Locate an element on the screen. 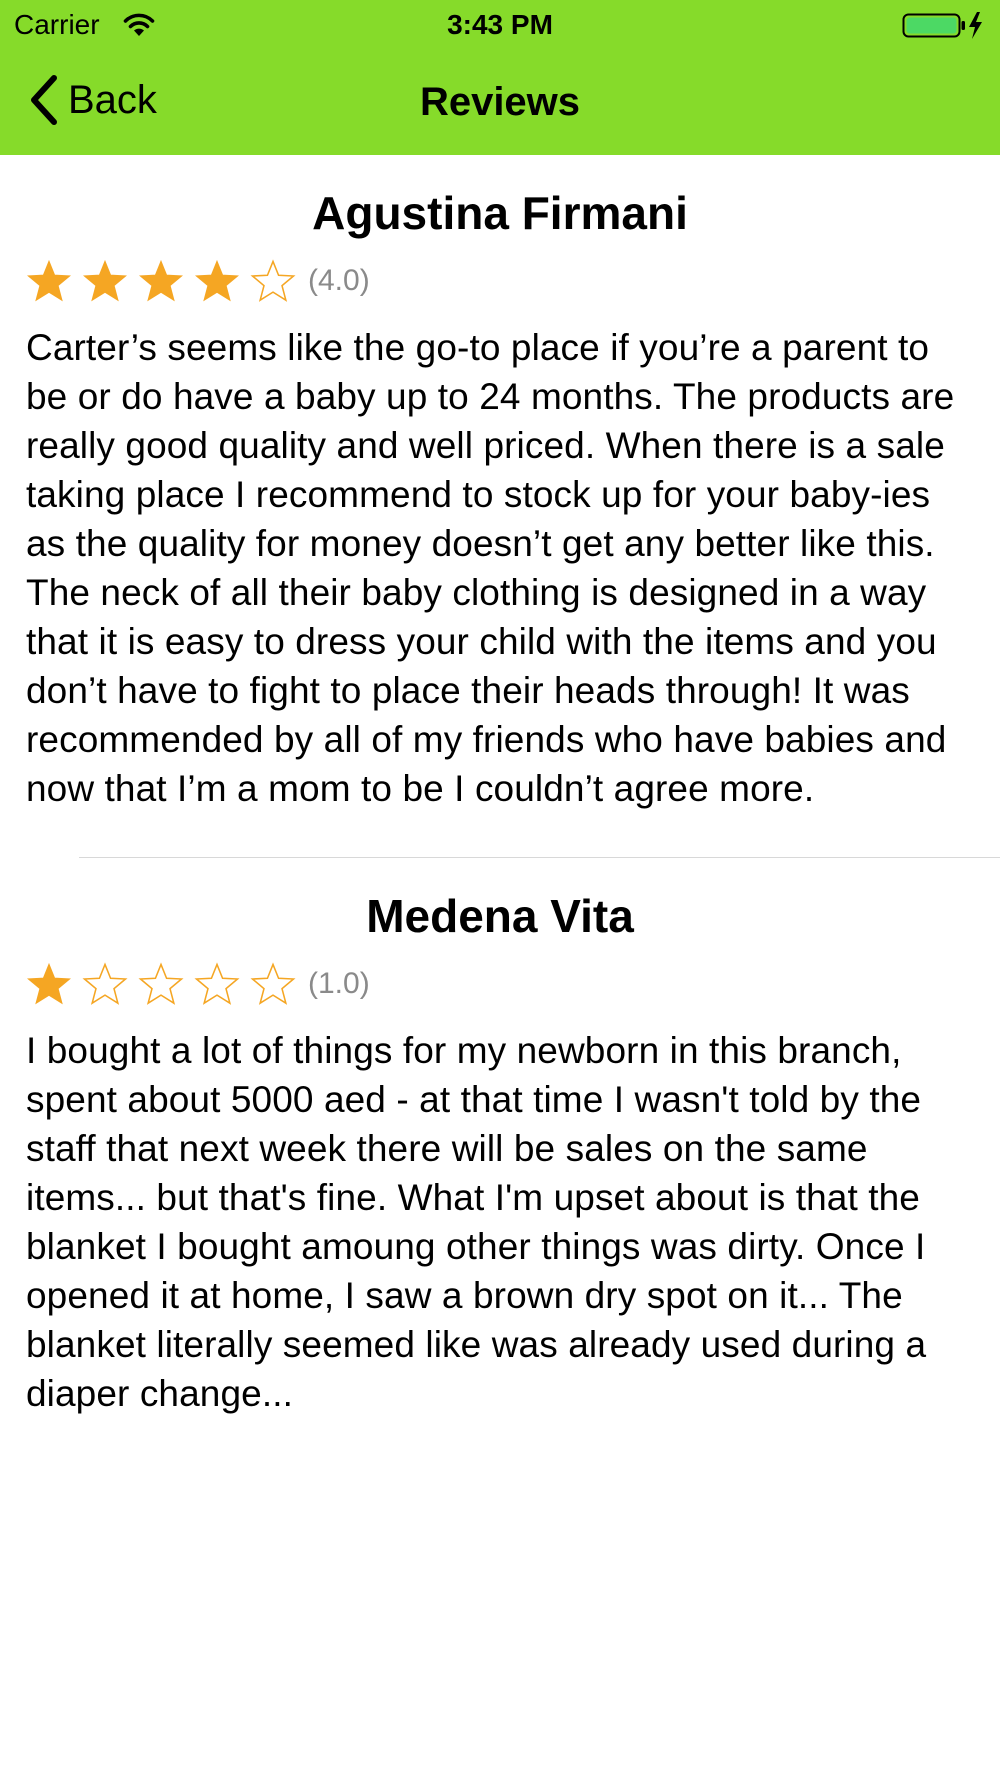 The width and height of the screenshot is (1000, 1778). reviewer-name: Medena Vita is located at coordinates (500, 916).